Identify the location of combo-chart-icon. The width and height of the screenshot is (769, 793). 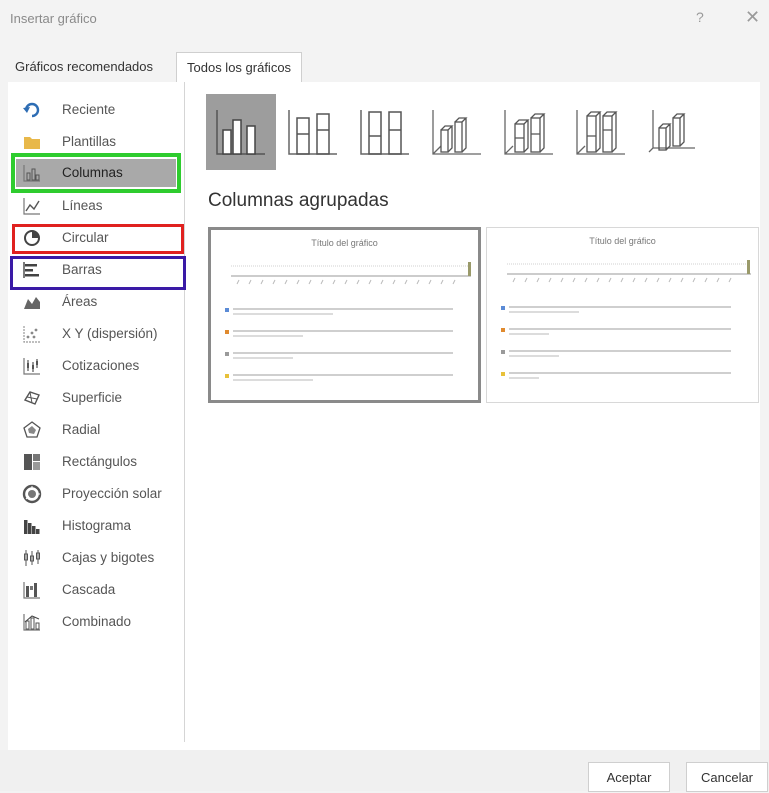
(31, 622).